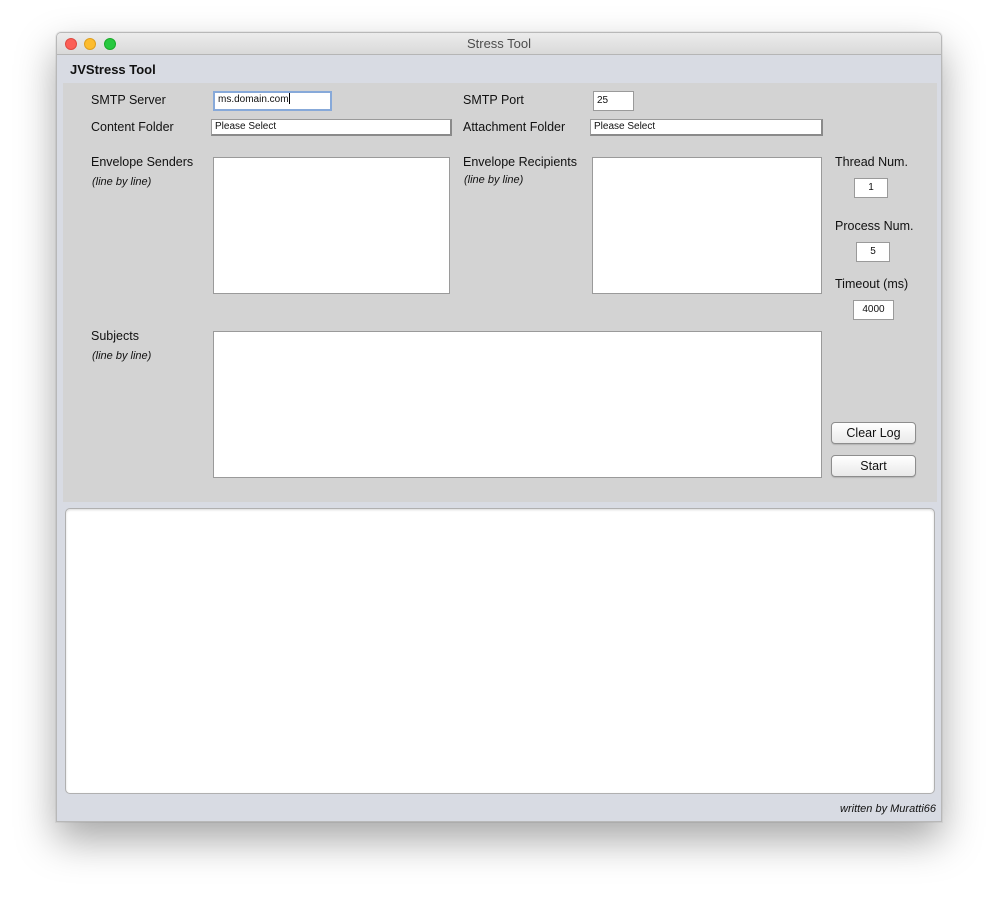  I want to click on content-folder-selector: Please Select, so click(331, 127).